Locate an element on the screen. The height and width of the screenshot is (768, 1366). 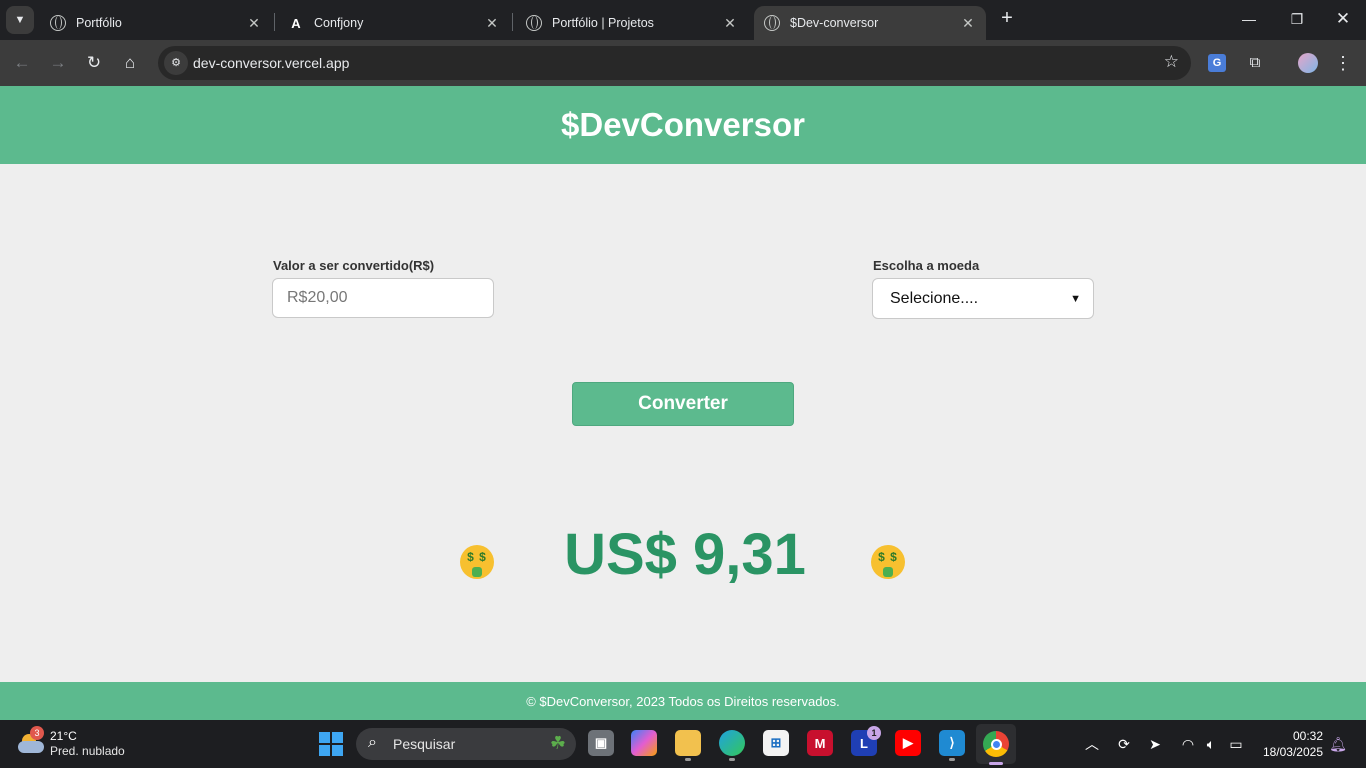
tab-portfolio-projetos: Portfólio | Projetos ✕ is located at coordinates (632, 23).